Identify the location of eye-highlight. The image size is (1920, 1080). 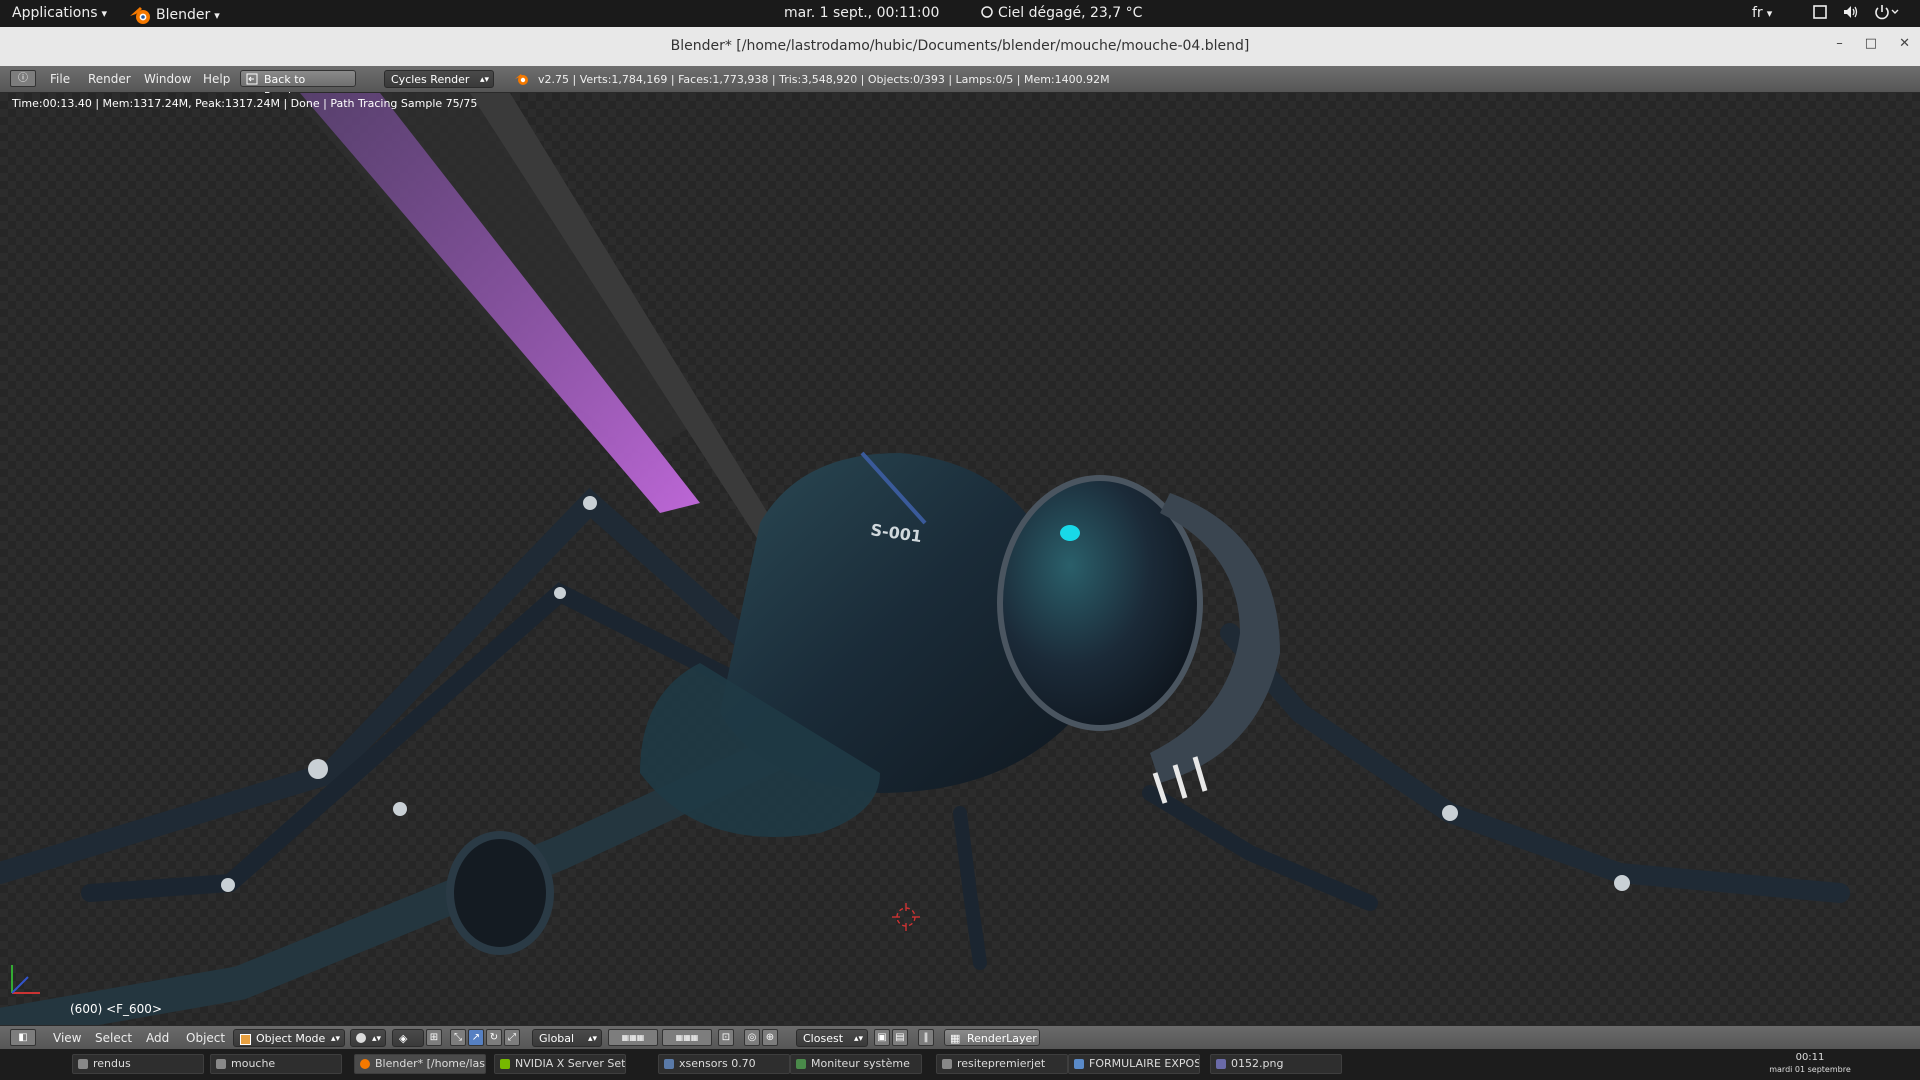
(1070, 533).